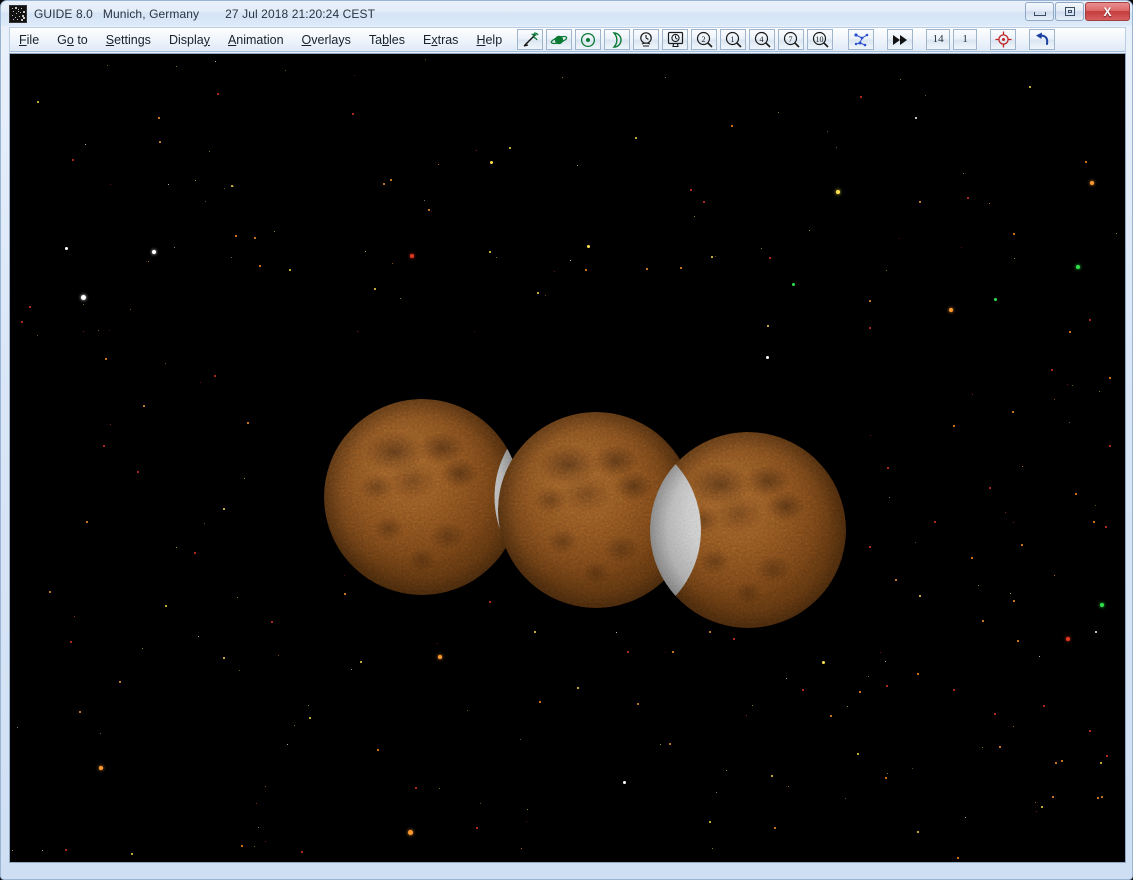 This screenshot has width=1133, height=880. Describe the element at coordinates (189, 40) in the screenshot. I see `menu-item-display: Display` at that location.